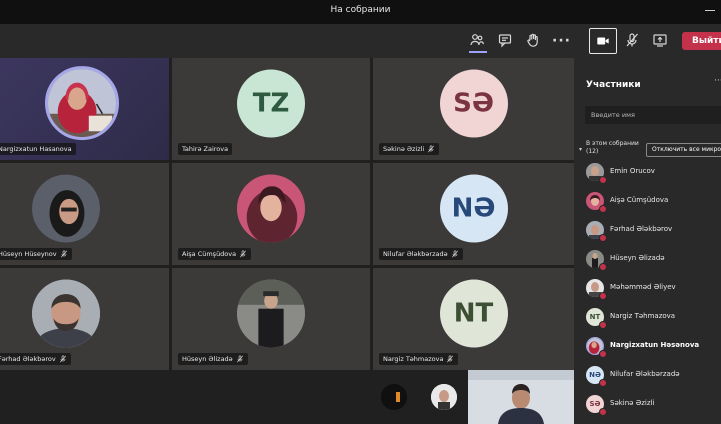  I want to click on raise-hand-icon, so click(533, 41).